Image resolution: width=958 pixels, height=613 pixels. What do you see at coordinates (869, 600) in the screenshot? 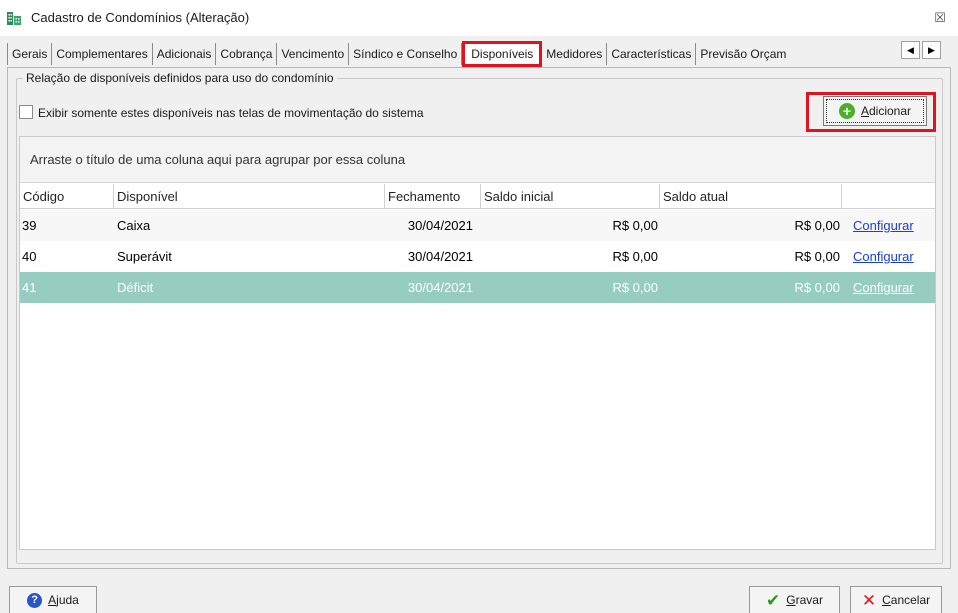
I see `close-x-icon: ✕` at bounding box center [869, 600].